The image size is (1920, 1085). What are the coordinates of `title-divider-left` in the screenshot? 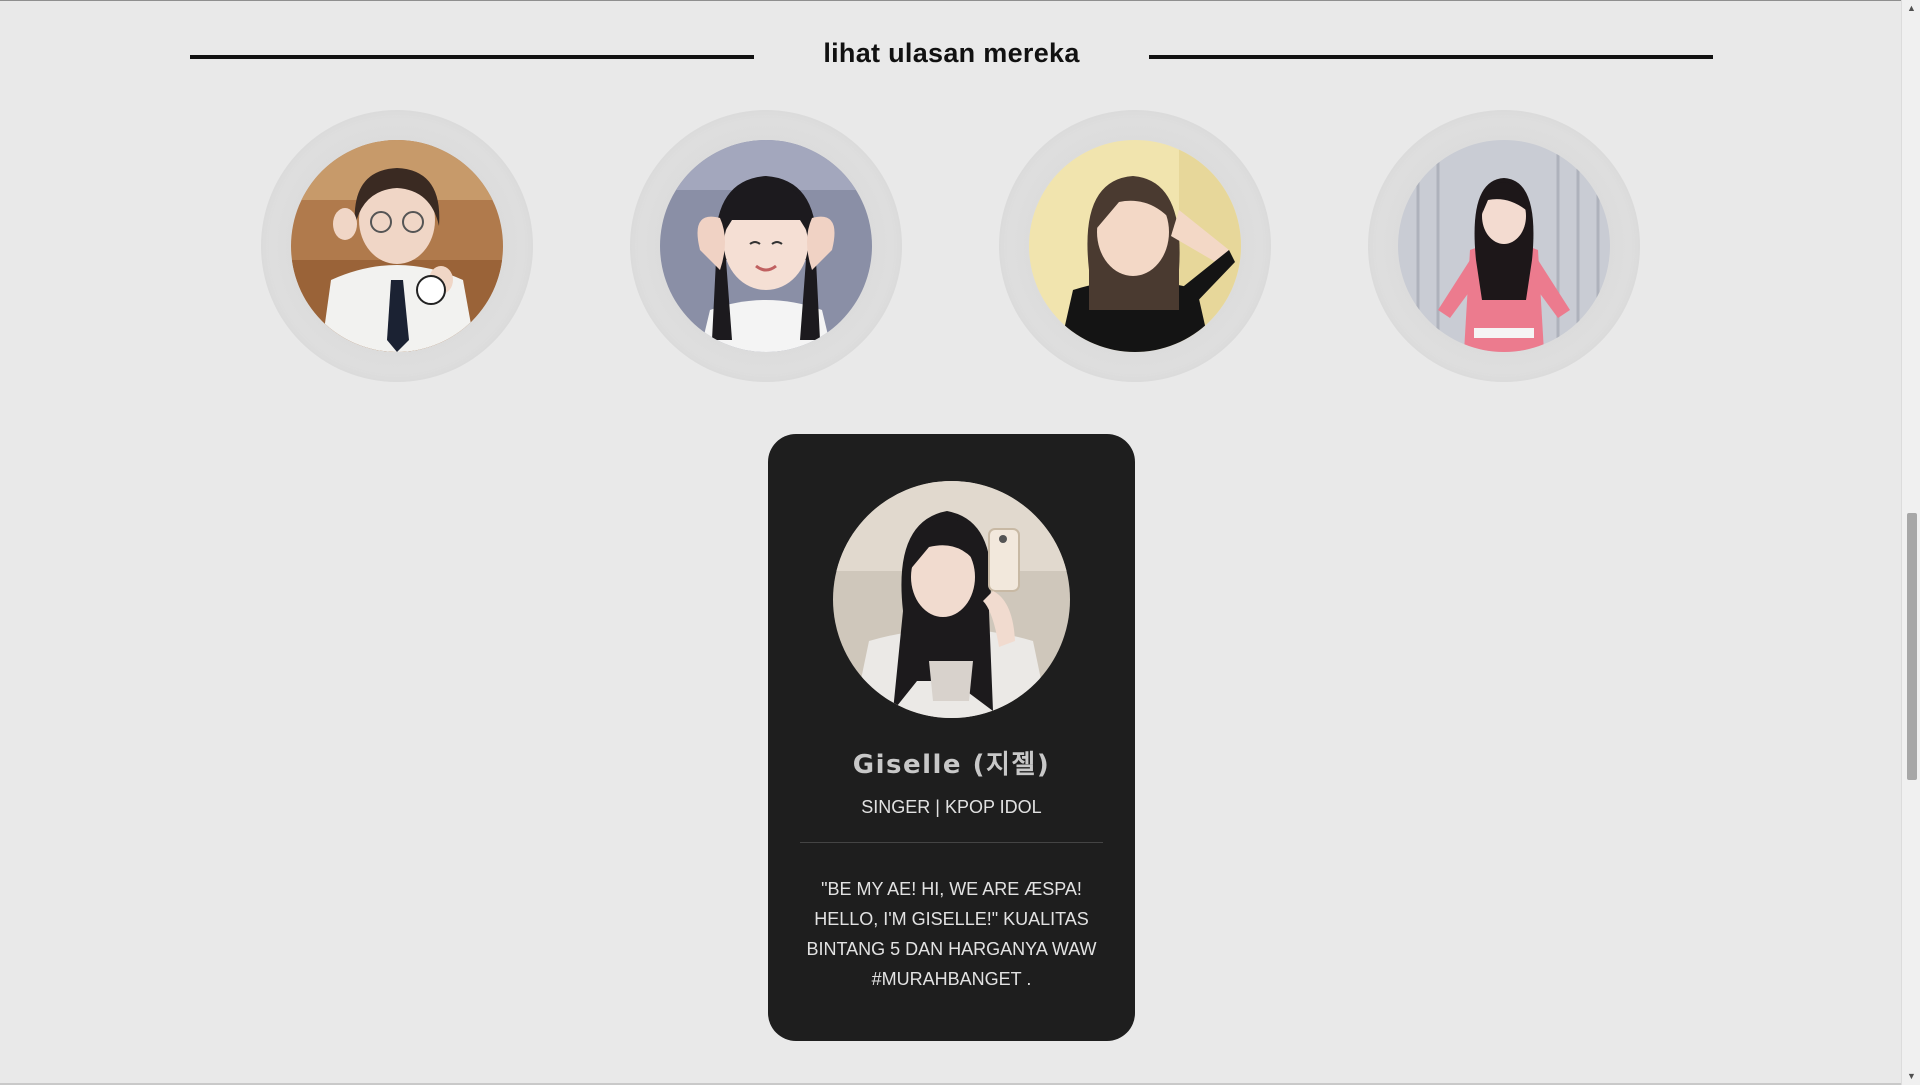 It's located at (472, 57).